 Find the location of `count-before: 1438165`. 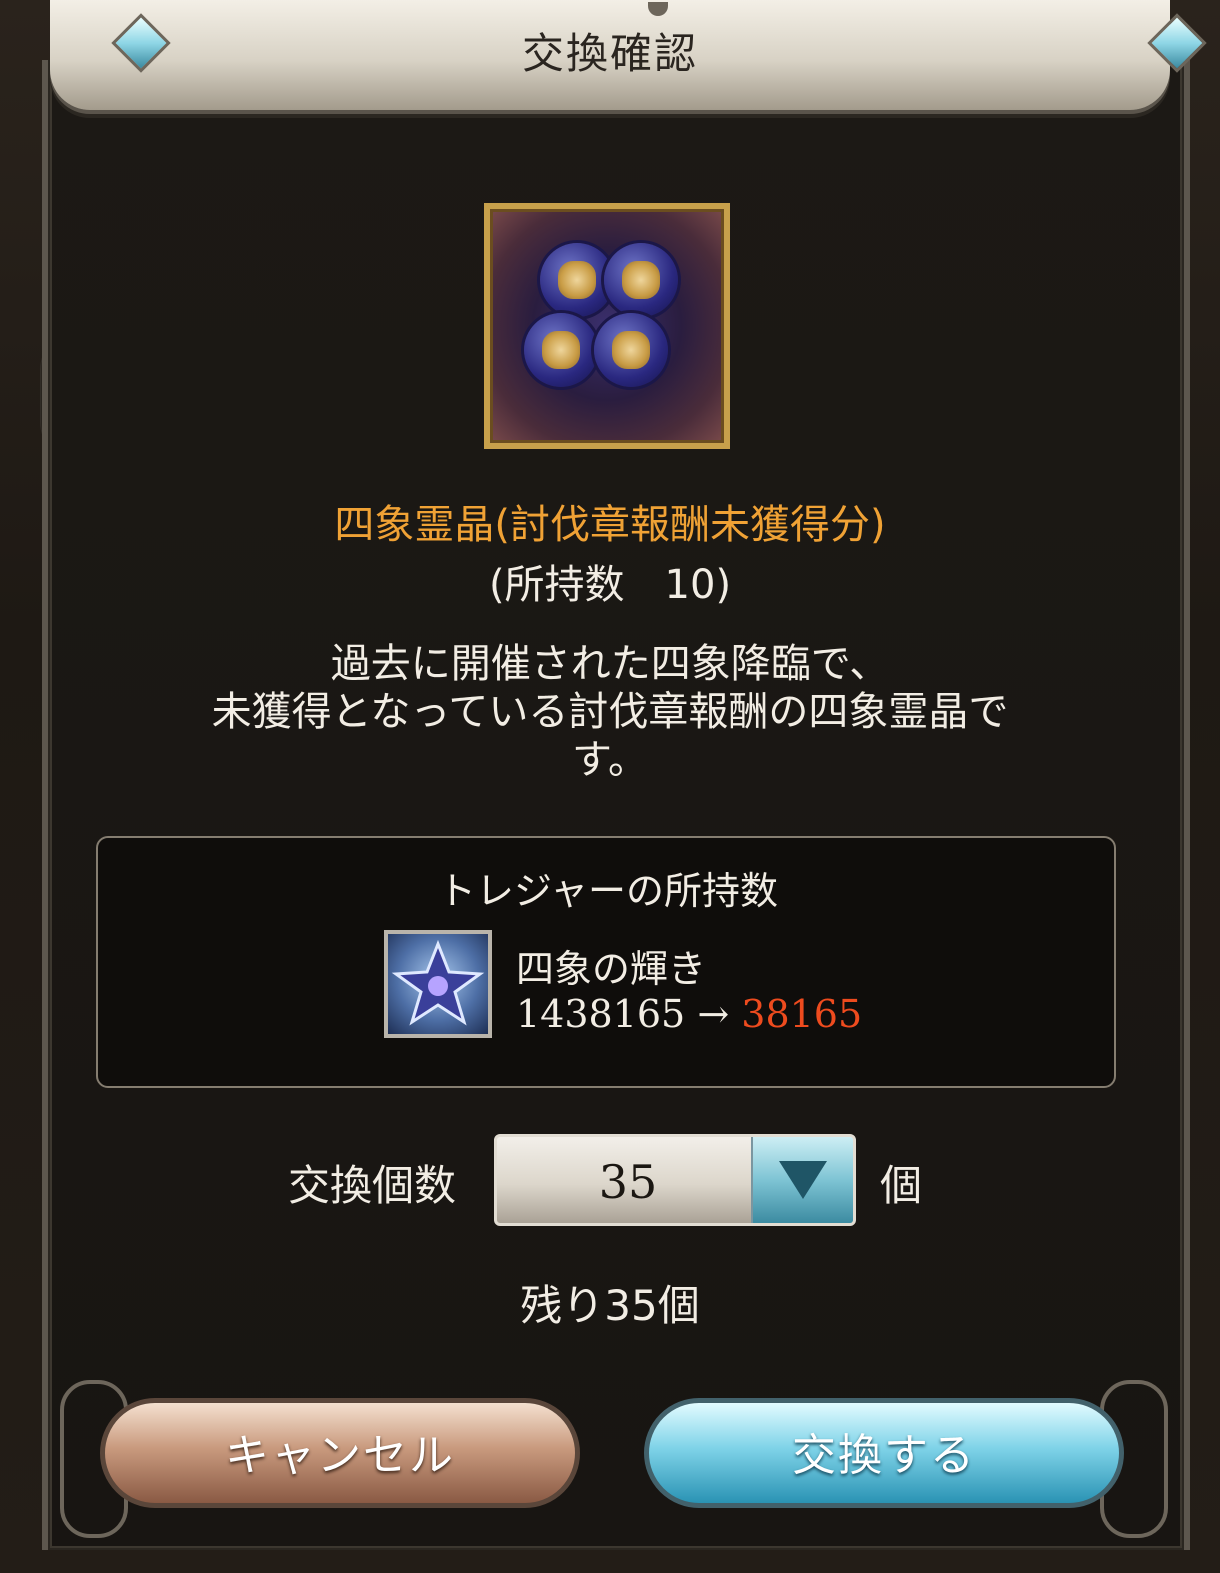

count-before: 1438165 is located at coordinates (601, 1014).